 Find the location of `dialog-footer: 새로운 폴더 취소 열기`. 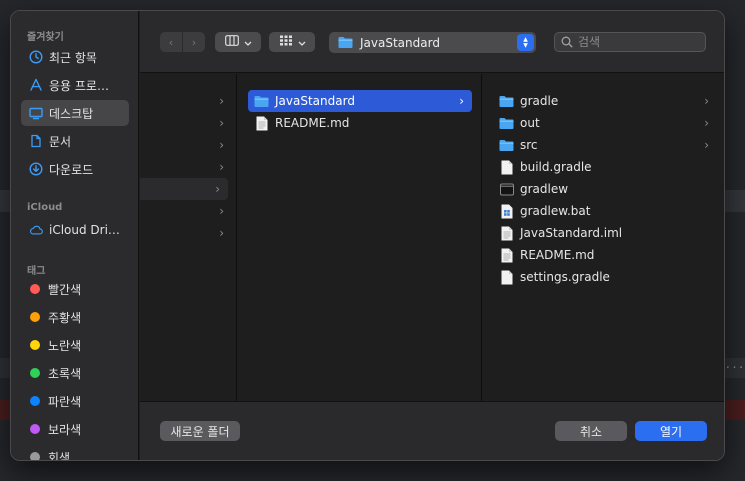

dialog-footer: 새로운 폴더 취소 열기 is located at coordinates (432, 430).